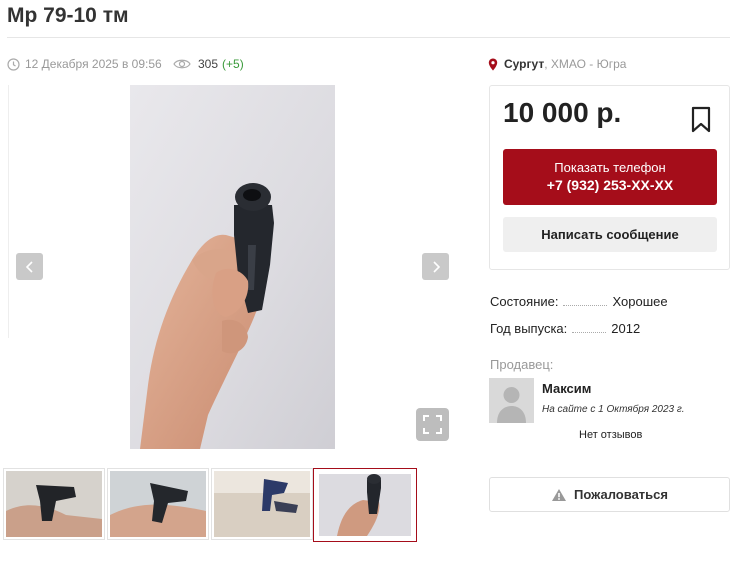 The width and height of the screenshot is (733, 561). What do you see at coordinates (493, 64) in the screenshot?
I see `map-pin-icon` at bounding box center [493, 64].